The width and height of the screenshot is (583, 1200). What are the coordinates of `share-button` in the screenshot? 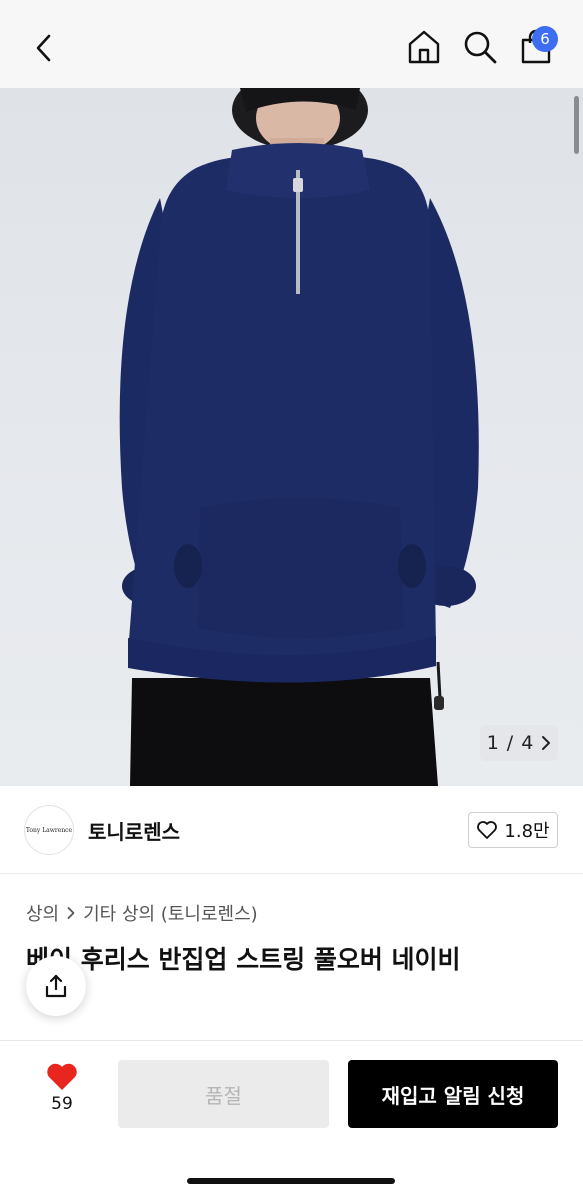 It's located at (56, 986).